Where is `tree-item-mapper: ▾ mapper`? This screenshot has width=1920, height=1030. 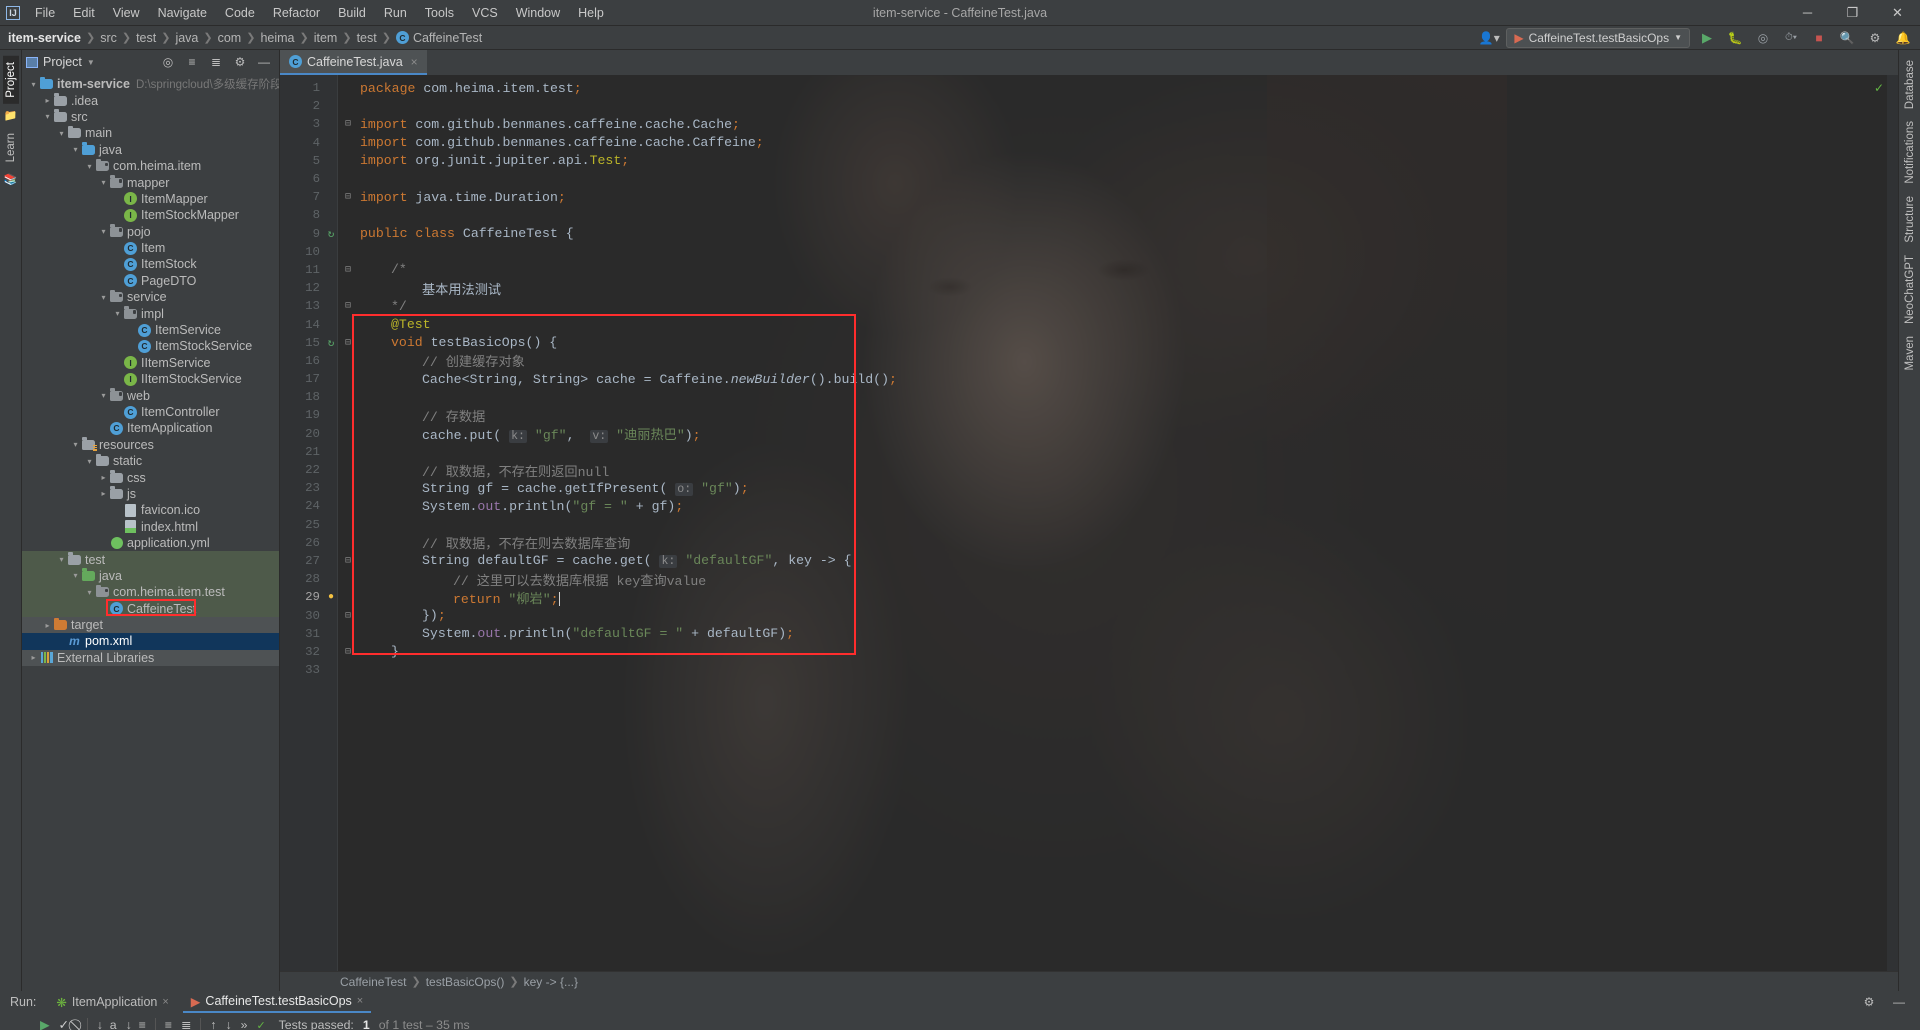 tree-item-mapper: ▾ mapper is located at coordinates (150, 182).